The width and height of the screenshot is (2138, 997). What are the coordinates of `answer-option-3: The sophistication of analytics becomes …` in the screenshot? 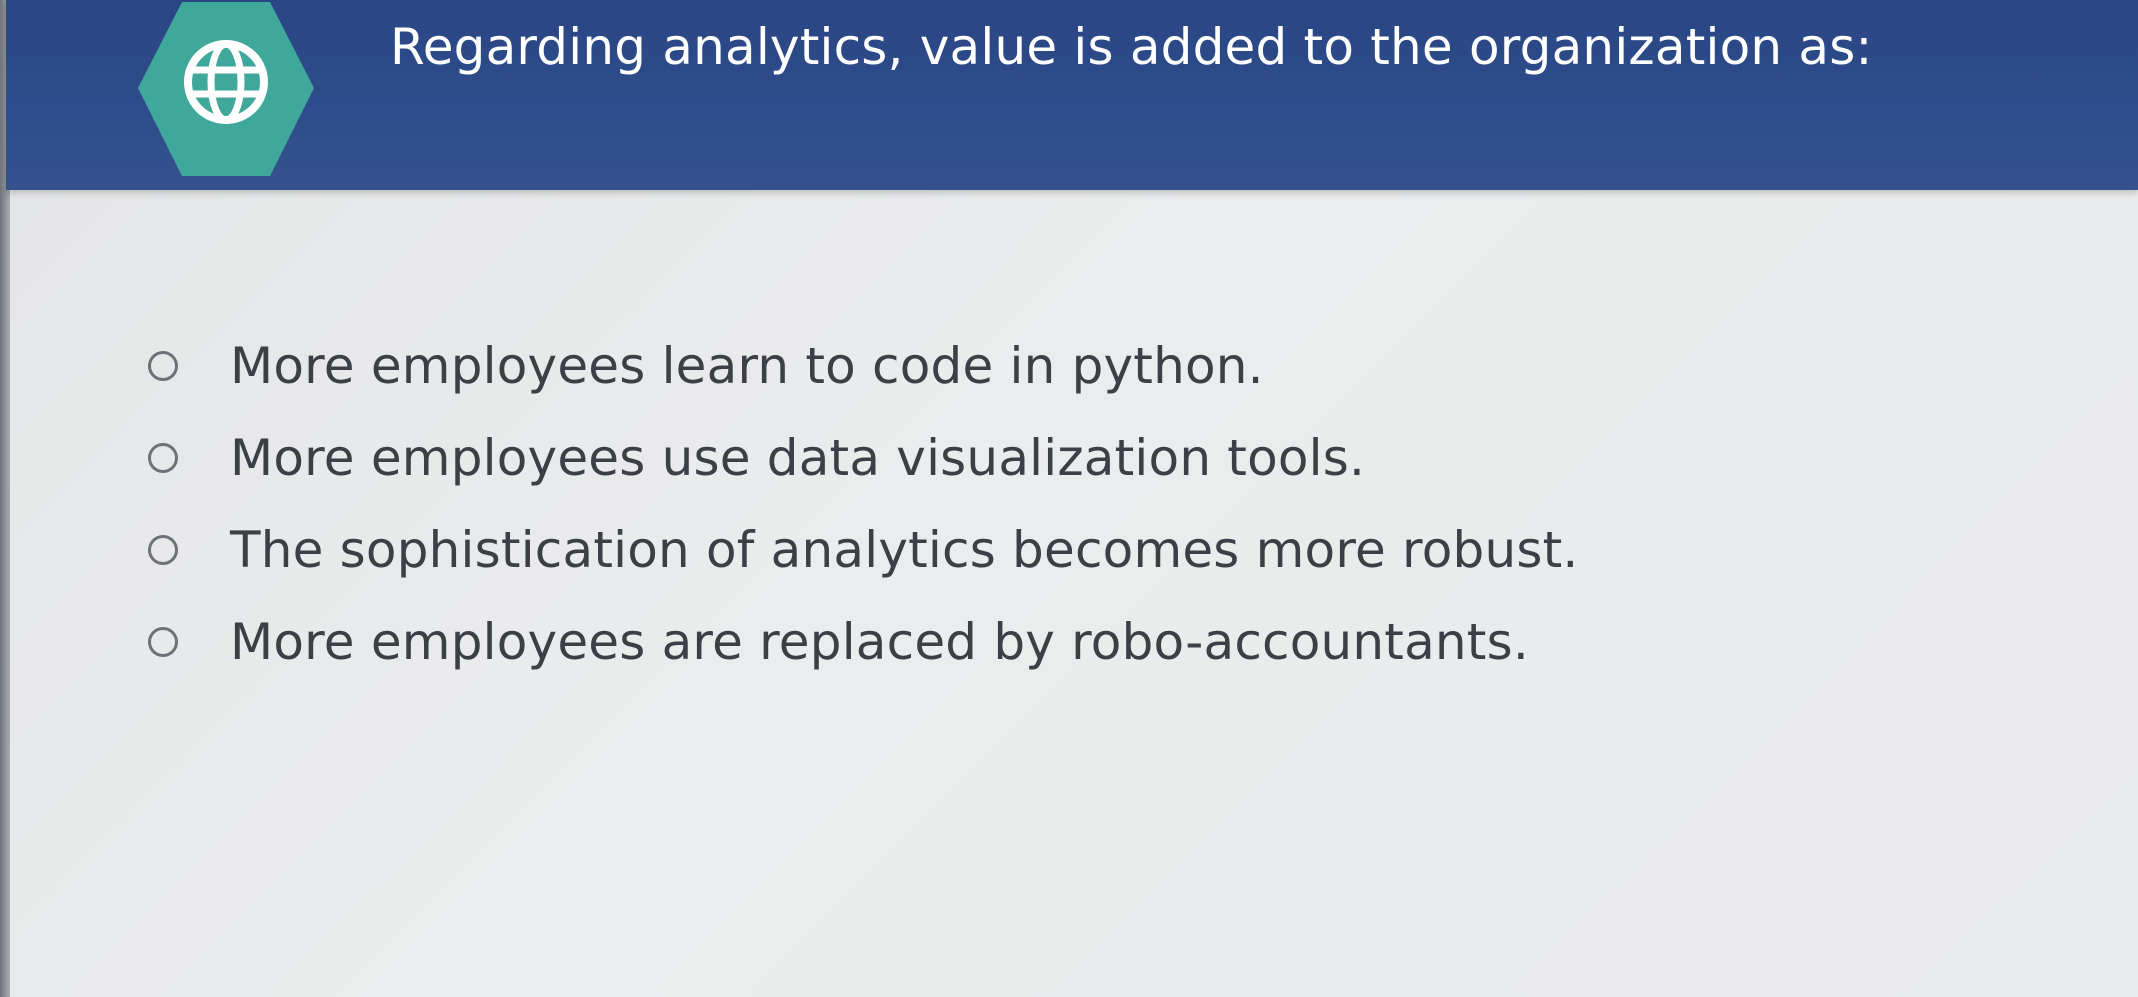 It's located at (863, 550).